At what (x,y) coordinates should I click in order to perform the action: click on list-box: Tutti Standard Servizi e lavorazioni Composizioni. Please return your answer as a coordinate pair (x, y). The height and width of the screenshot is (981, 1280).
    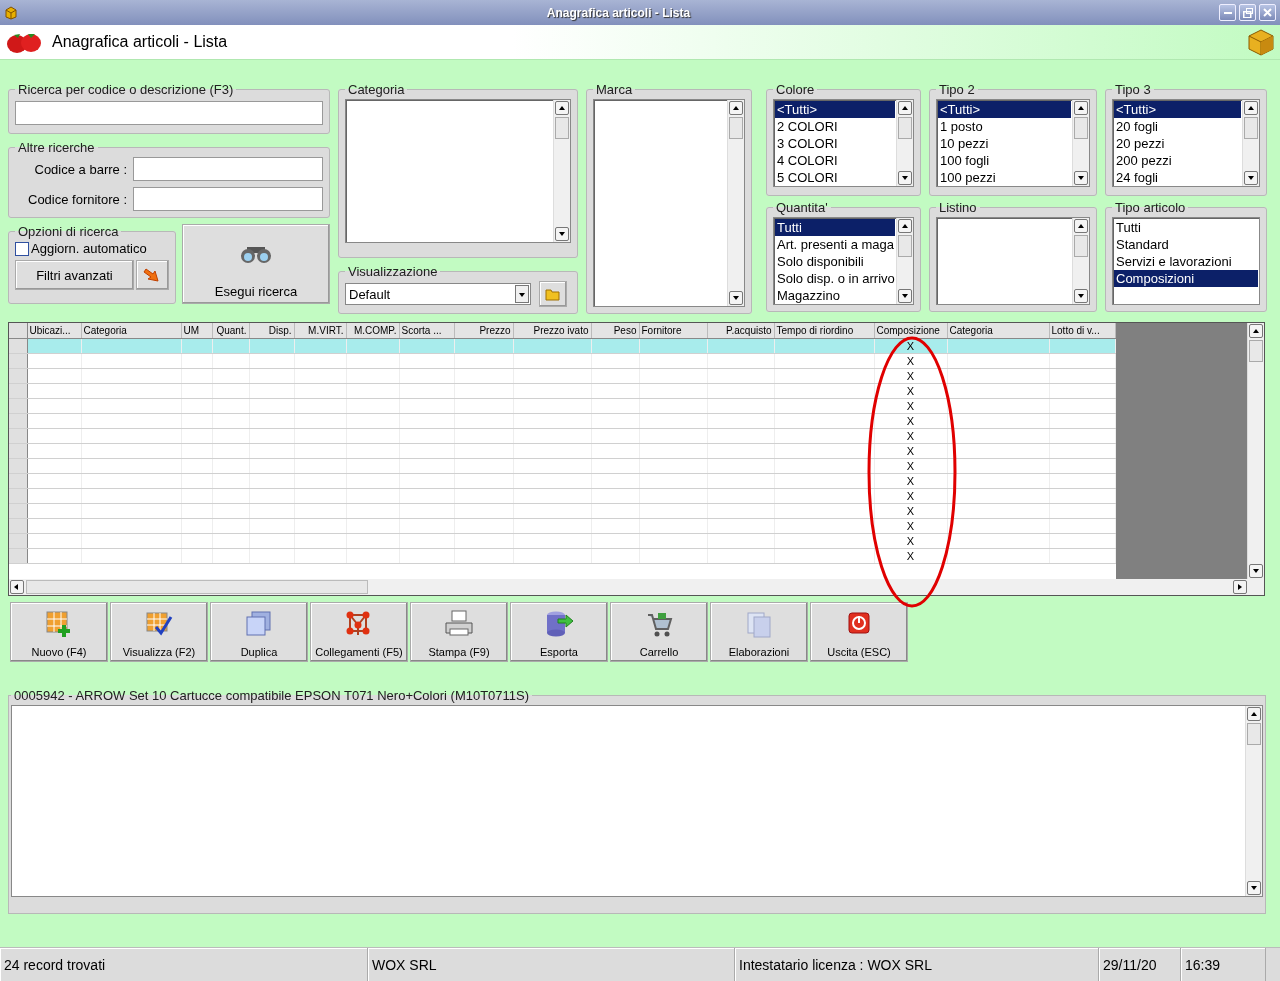
    Looking at the image, I should click on (1186, 261).